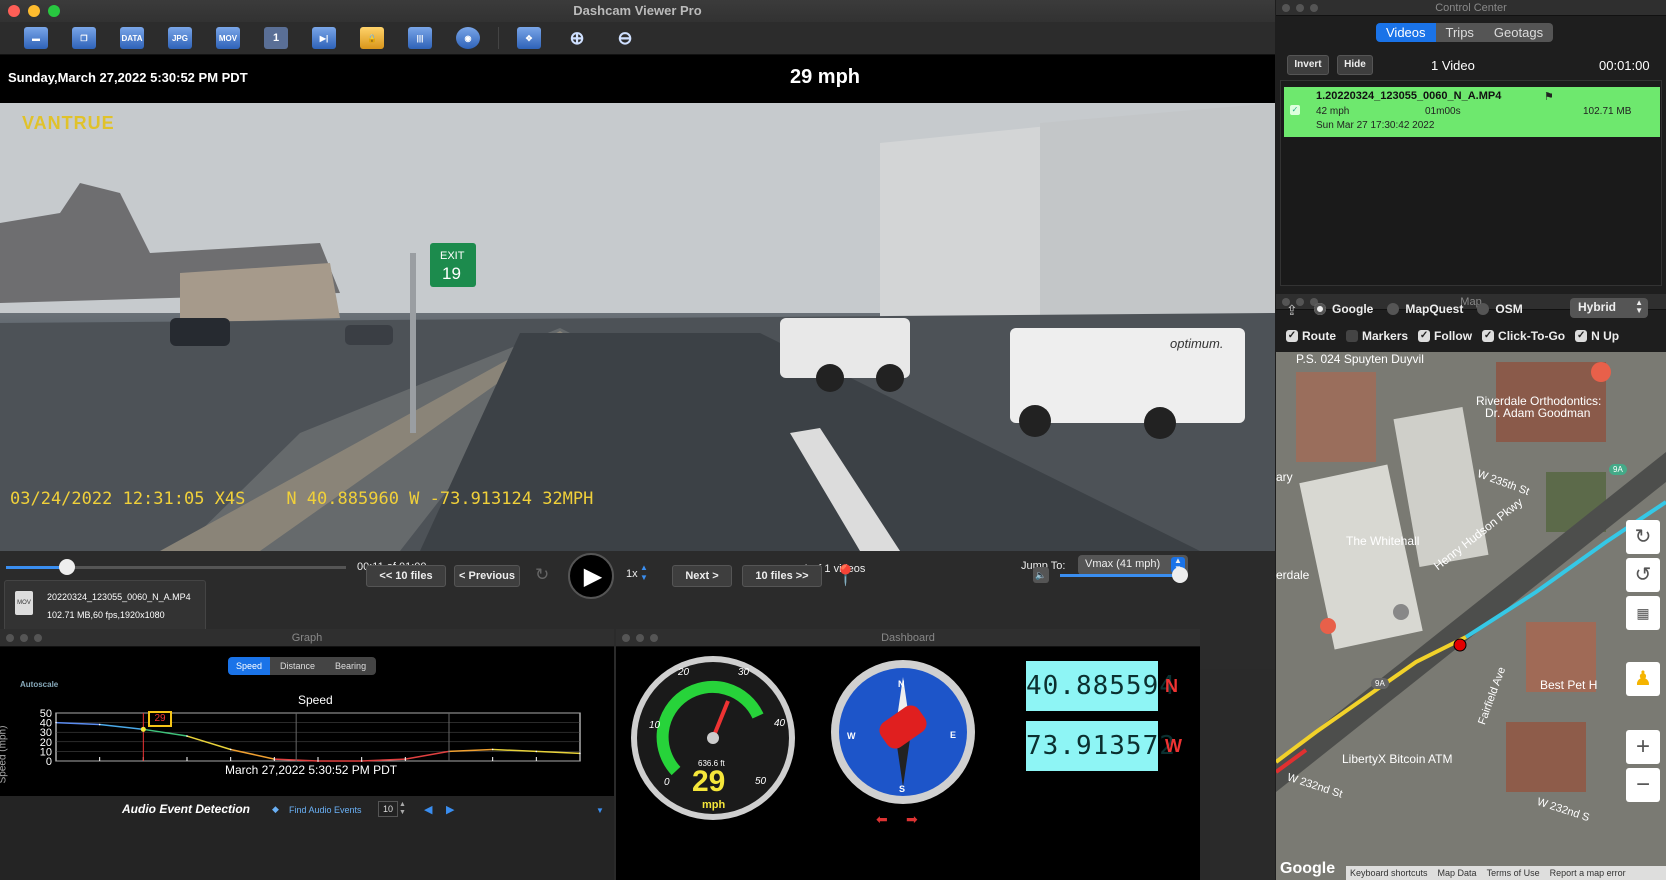 The height and width of the screenshot is (880, 1666). Describe the element at coordinates (542, 575) in the screenshot. I see `replay-icon: ↻` at that location.